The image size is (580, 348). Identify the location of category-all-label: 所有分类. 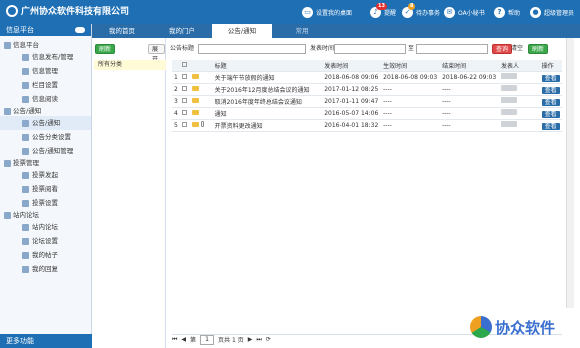
(110, 64).